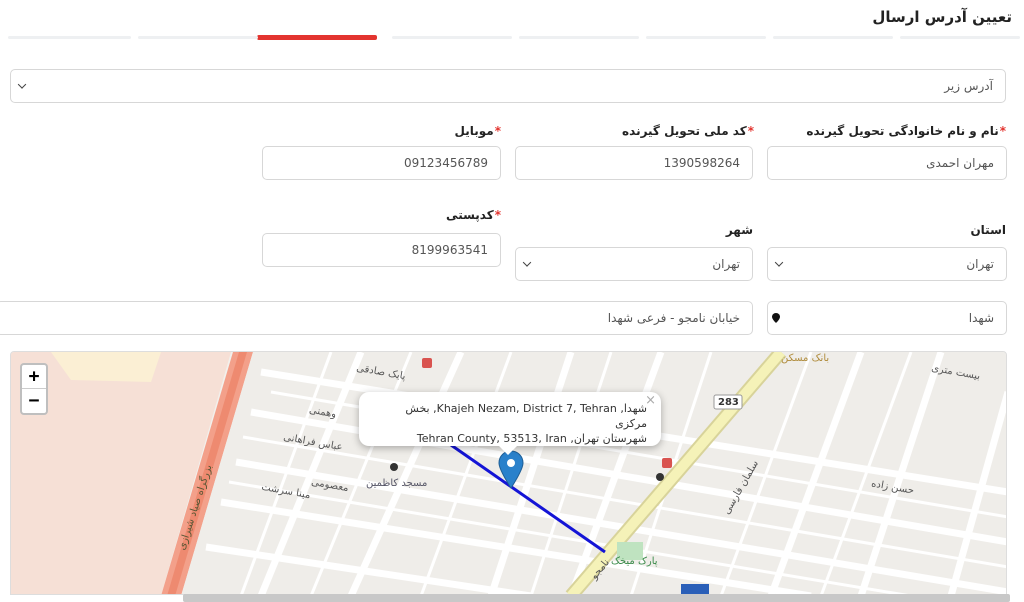 Image resolution: width=1024 pixels, height=602 pixels. I want to click on national-code-input: 1390598264, so click(634, 163).